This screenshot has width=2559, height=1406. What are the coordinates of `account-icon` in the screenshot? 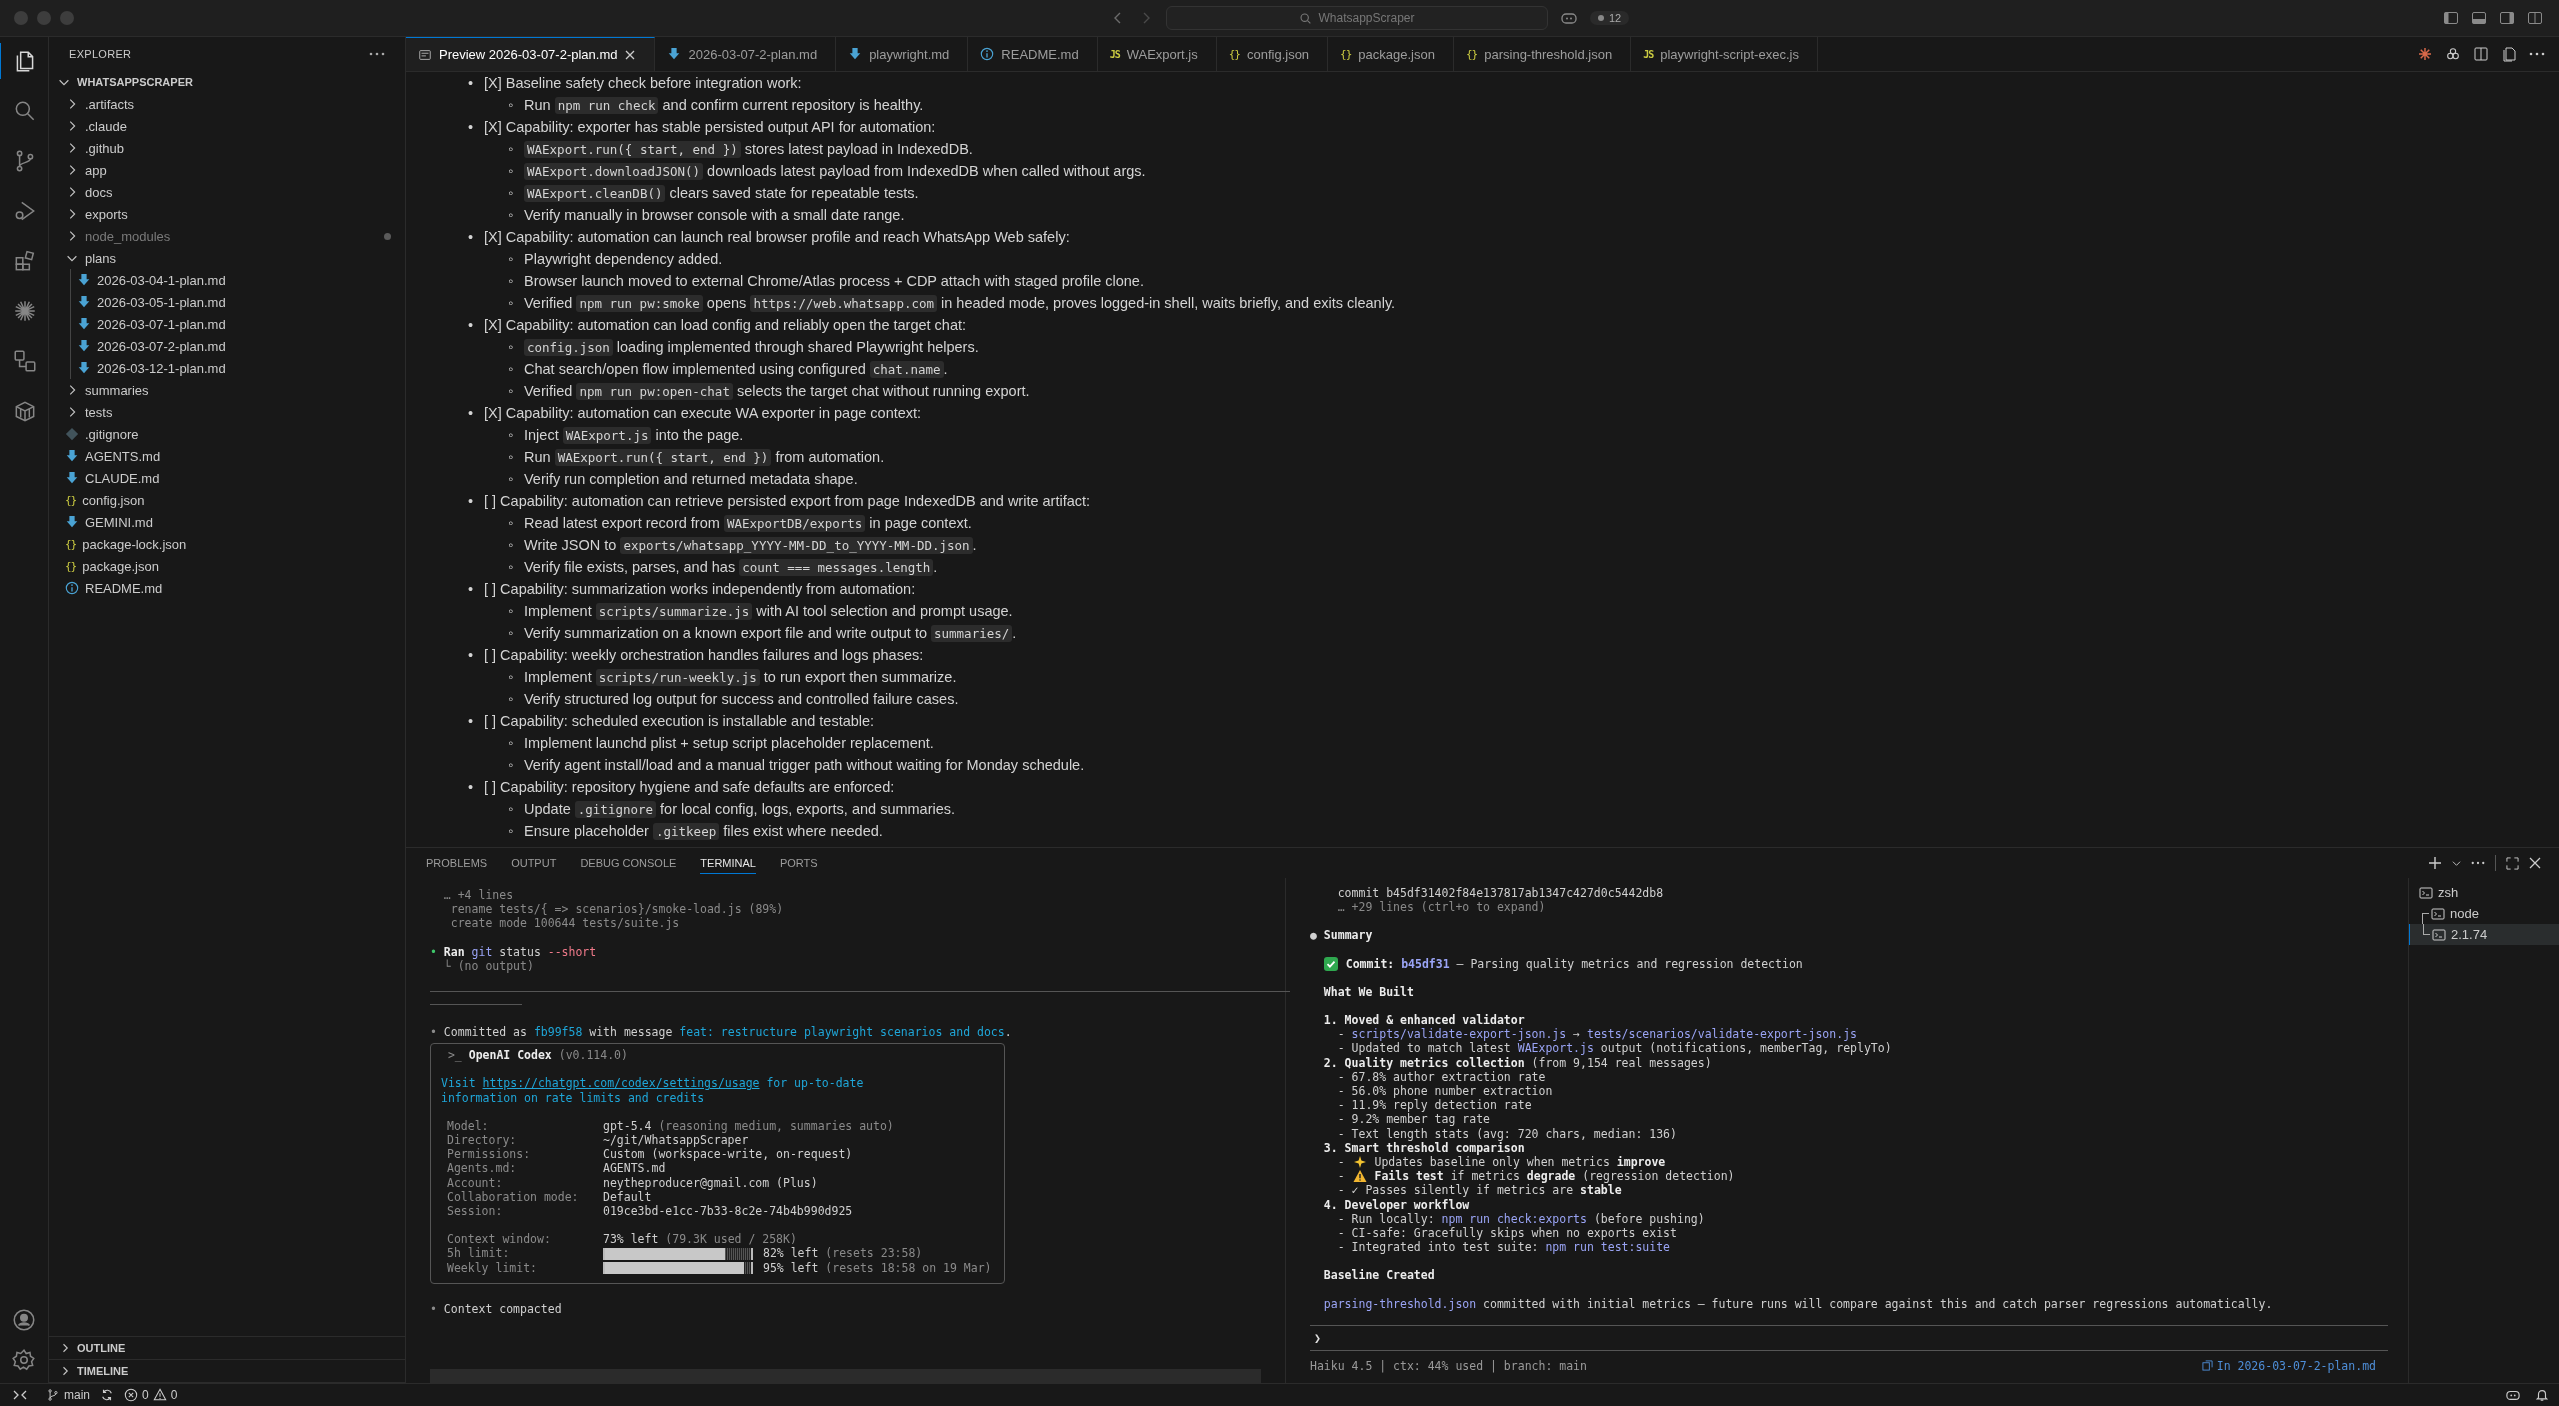 It's located at (24, 1320).